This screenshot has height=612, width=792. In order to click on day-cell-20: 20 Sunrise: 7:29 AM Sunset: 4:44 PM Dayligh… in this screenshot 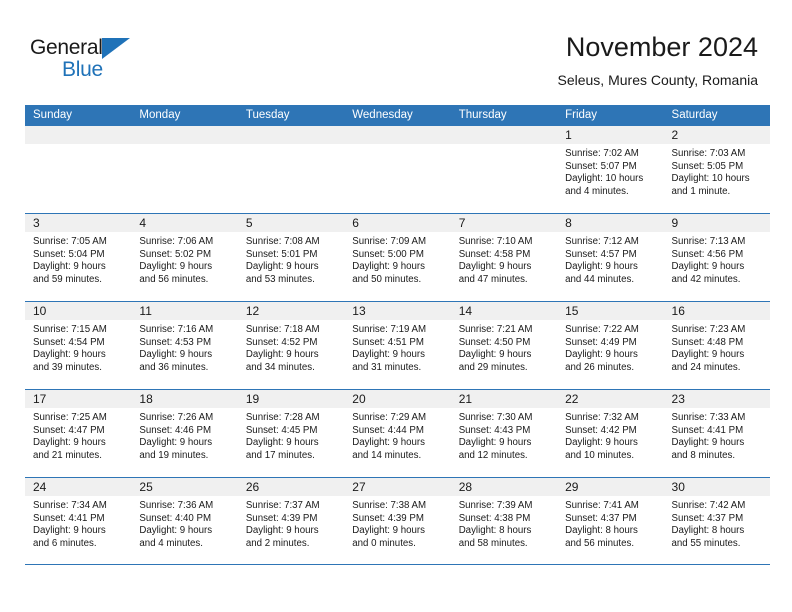, I will do `click(397, 433)`.